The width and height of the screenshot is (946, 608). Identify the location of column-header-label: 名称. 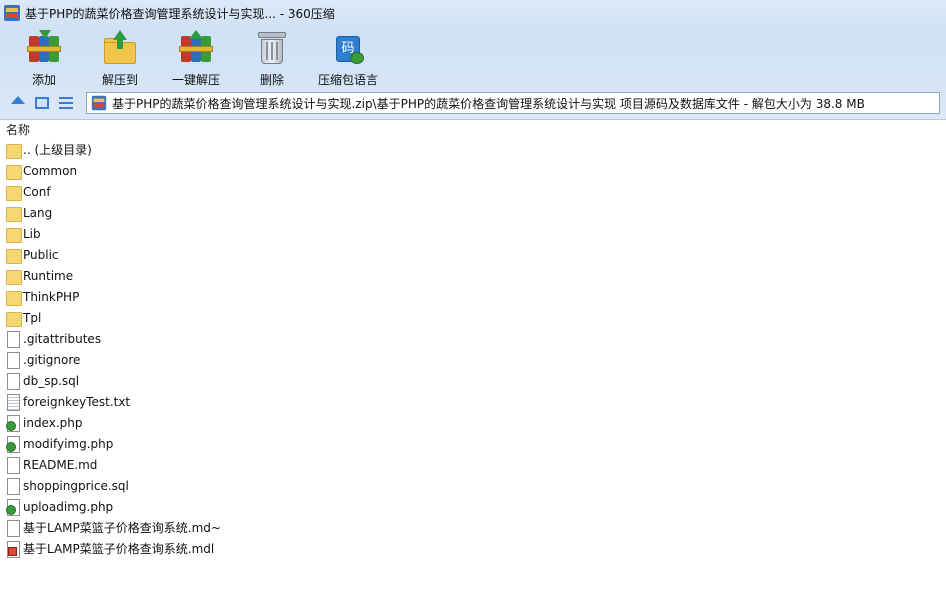
(18, 129).